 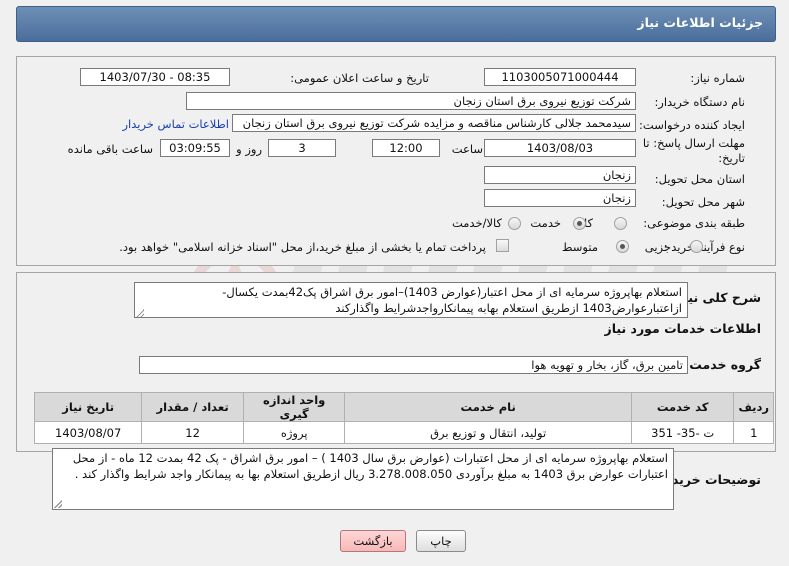 I want to click on announce-date-label: تاریخ و ساعت اعلان عمومی:, so click(x=359, y=78).